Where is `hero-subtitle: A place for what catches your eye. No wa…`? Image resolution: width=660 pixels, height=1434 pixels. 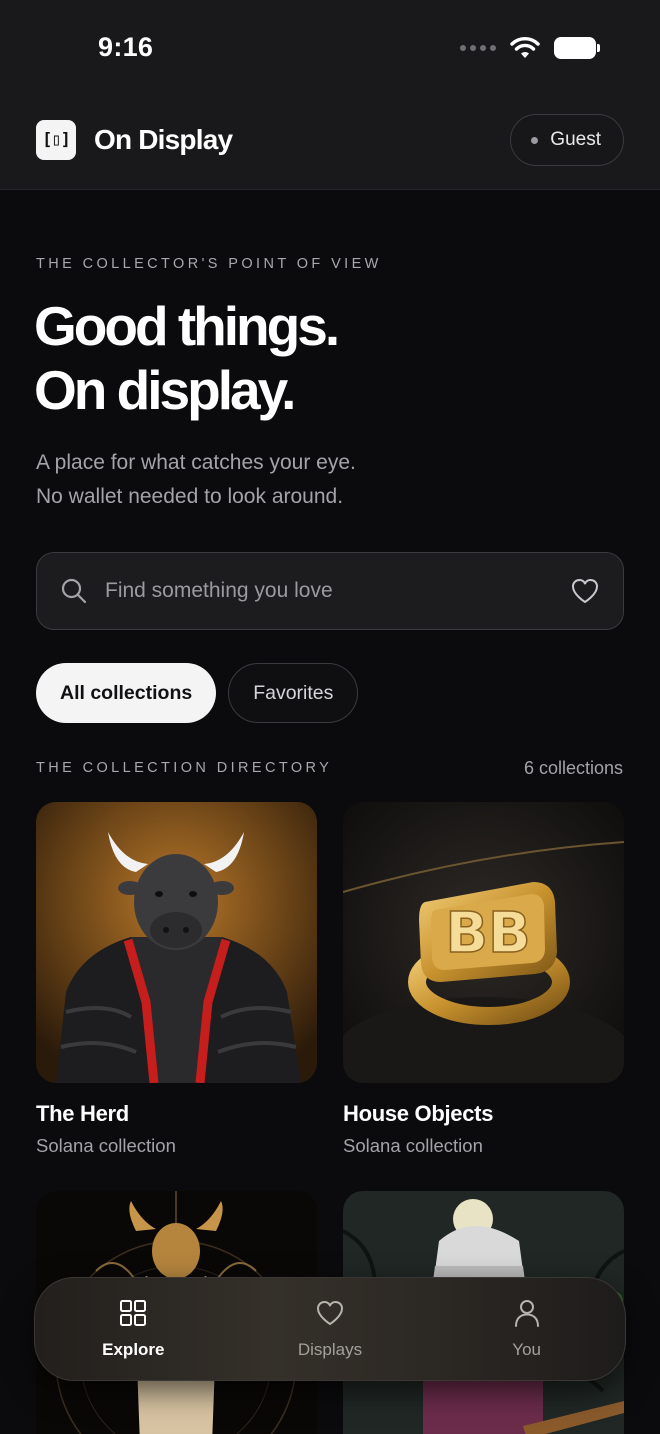
hero-subtitle: A place for what catches your eye. No wa… is located at coordinates (196, 480).